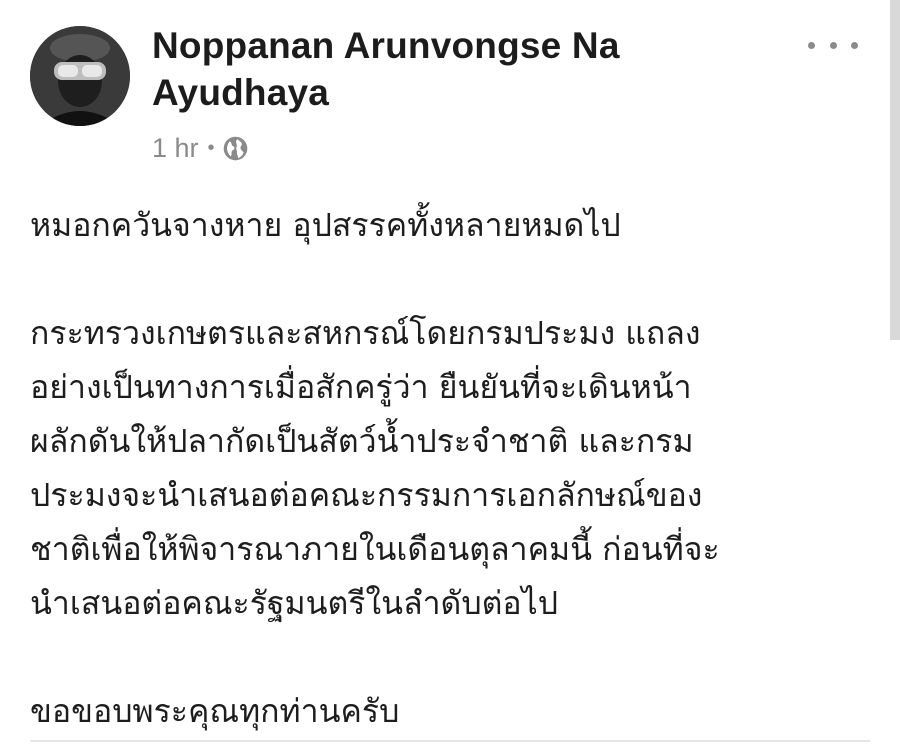 The image size is (900, 747). What do you see at coordinates (450, 741) in the screenshot?
I see `divider` at bounding box center [450, 741].